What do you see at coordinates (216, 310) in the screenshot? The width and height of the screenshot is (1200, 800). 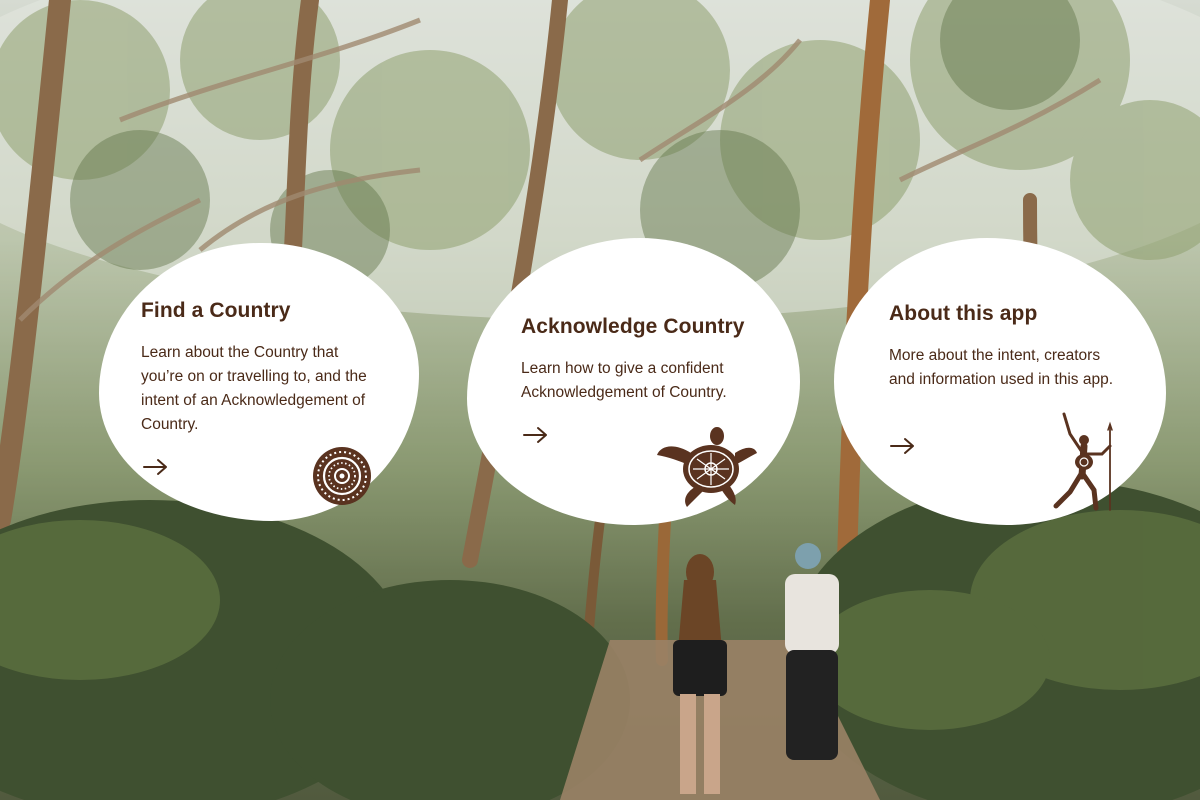 I see `card-title: Find a Country` at bounding box center [216, 310].